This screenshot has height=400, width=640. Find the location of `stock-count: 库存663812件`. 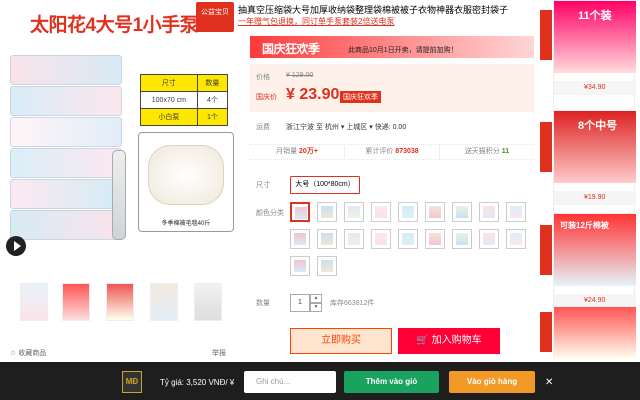

stock-count: 库存663812件 is located at coordinates (352, 303).